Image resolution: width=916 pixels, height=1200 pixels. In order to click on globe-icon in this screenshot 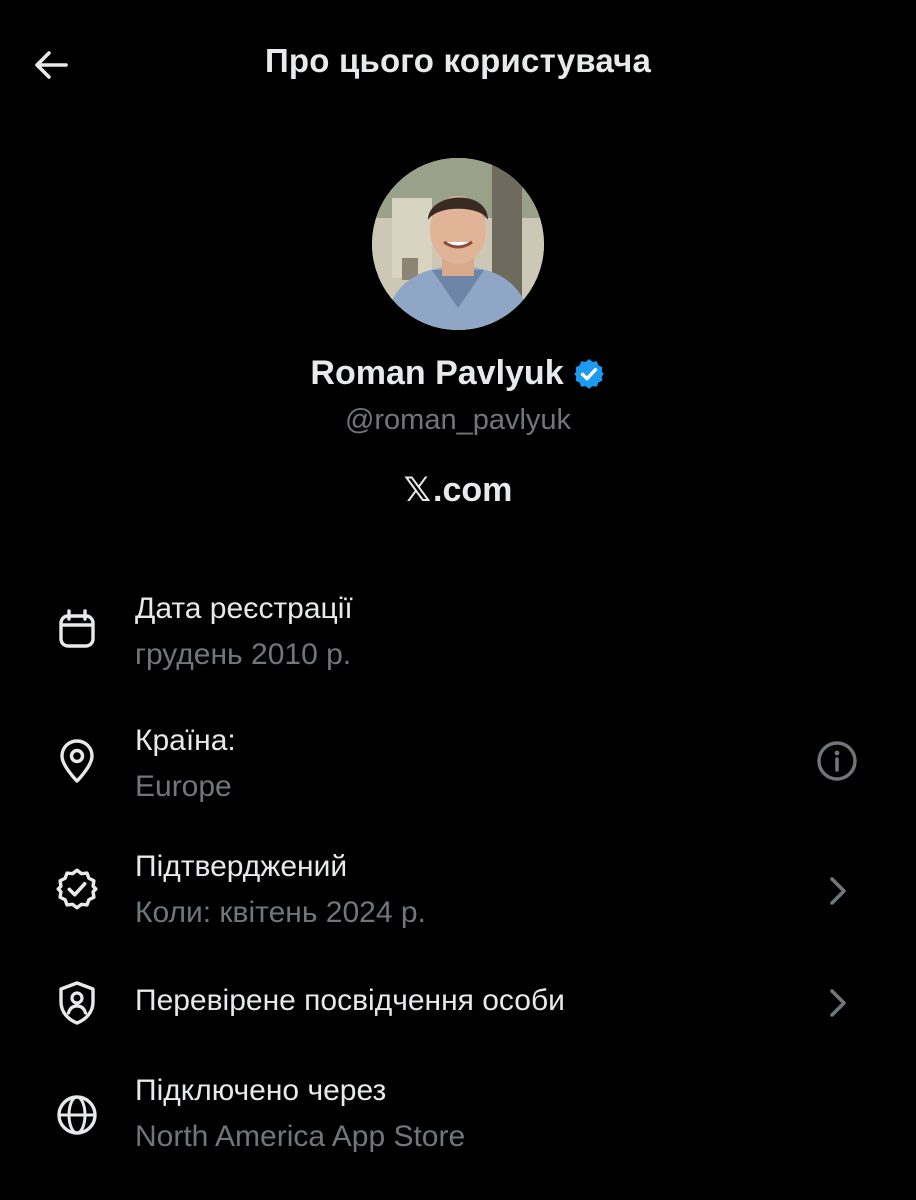, I will do `click(77, 1115)`.